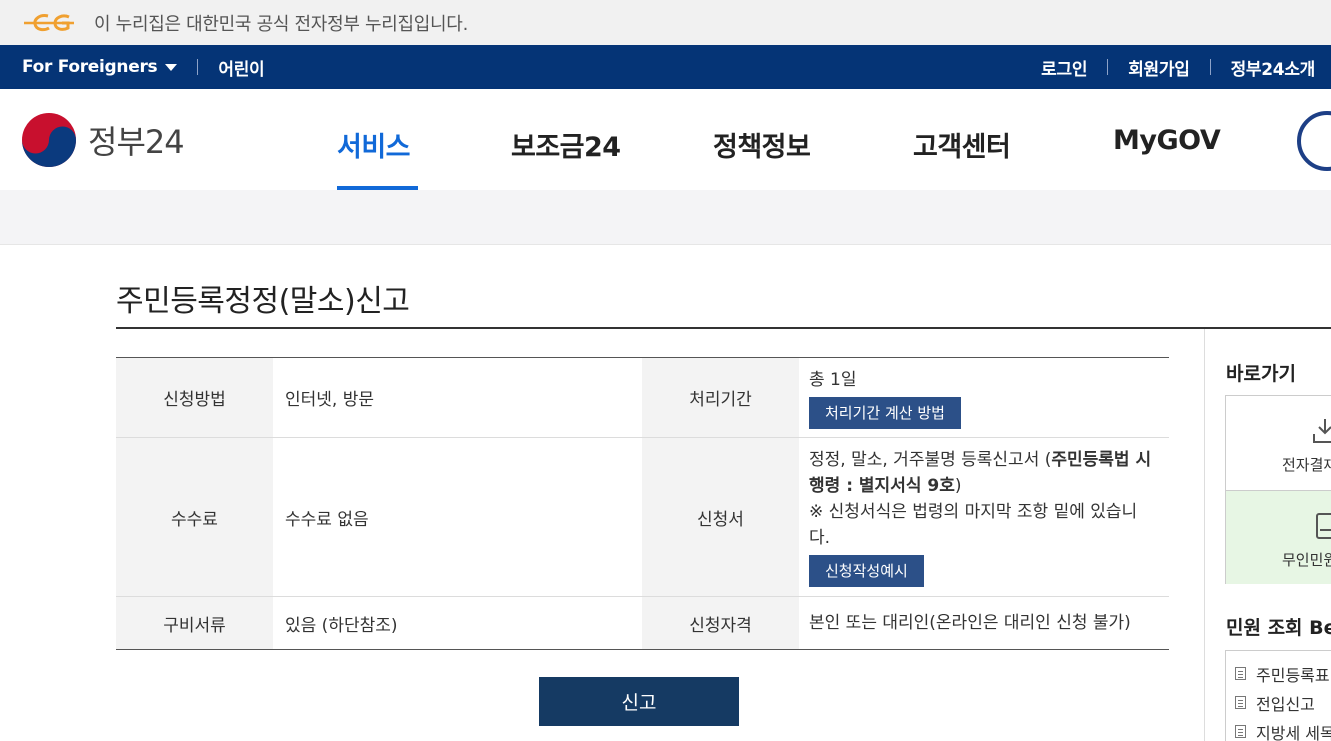 The image size is (1331, 741). Describe the element at coordinates (981, 473) in the screenshot. I see `application-form-text: 정정, 말소, 거주불명 등록신고서 (주민등록법 시행령 : 별지서식 9호)` at that location.